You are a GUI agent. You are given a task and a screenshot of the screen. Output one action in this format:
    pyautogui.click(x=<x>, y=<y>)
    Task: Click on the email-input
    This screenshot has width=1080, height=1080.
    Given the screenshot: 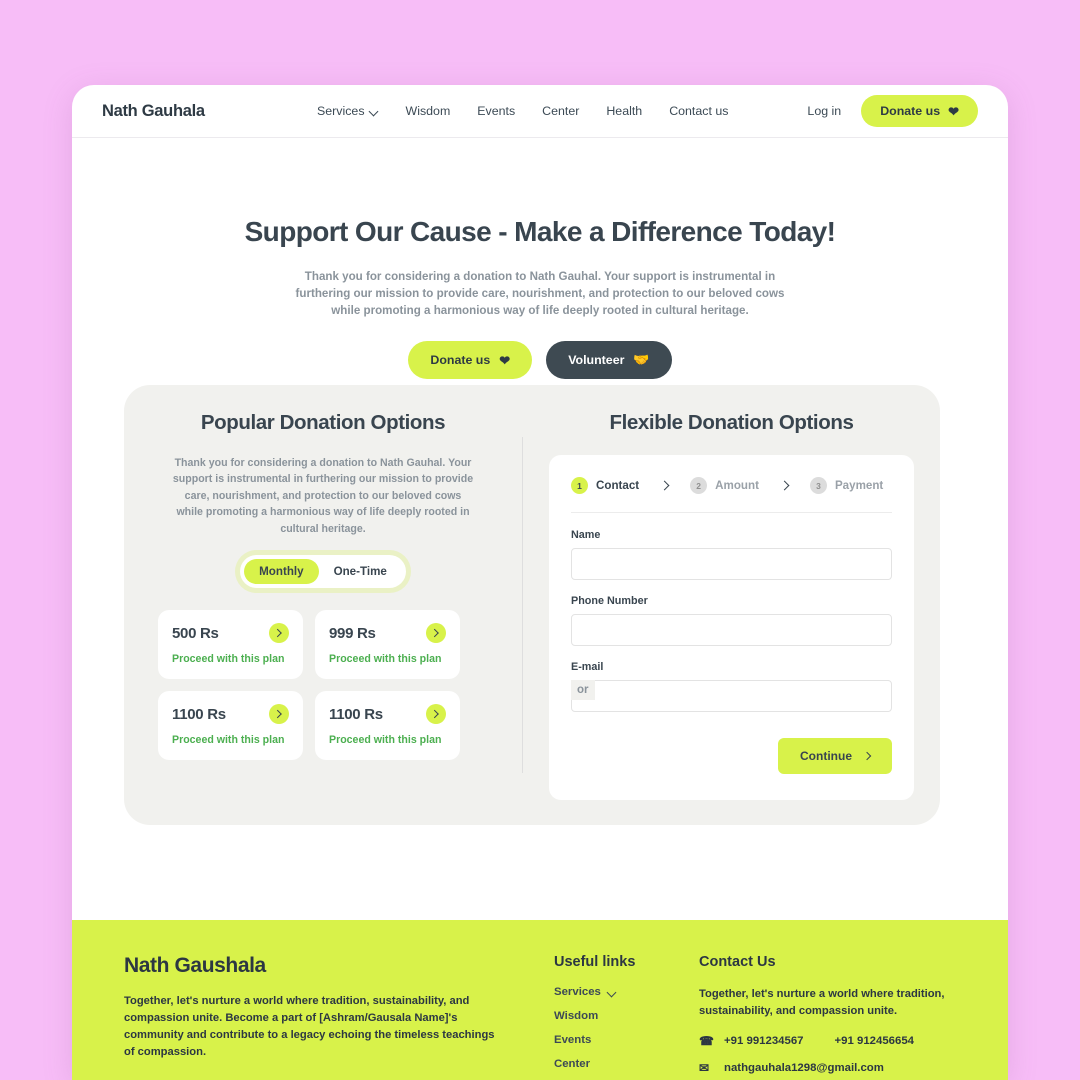 What is the action you would take?
    pyautogui.click(x=731, y=696)
    